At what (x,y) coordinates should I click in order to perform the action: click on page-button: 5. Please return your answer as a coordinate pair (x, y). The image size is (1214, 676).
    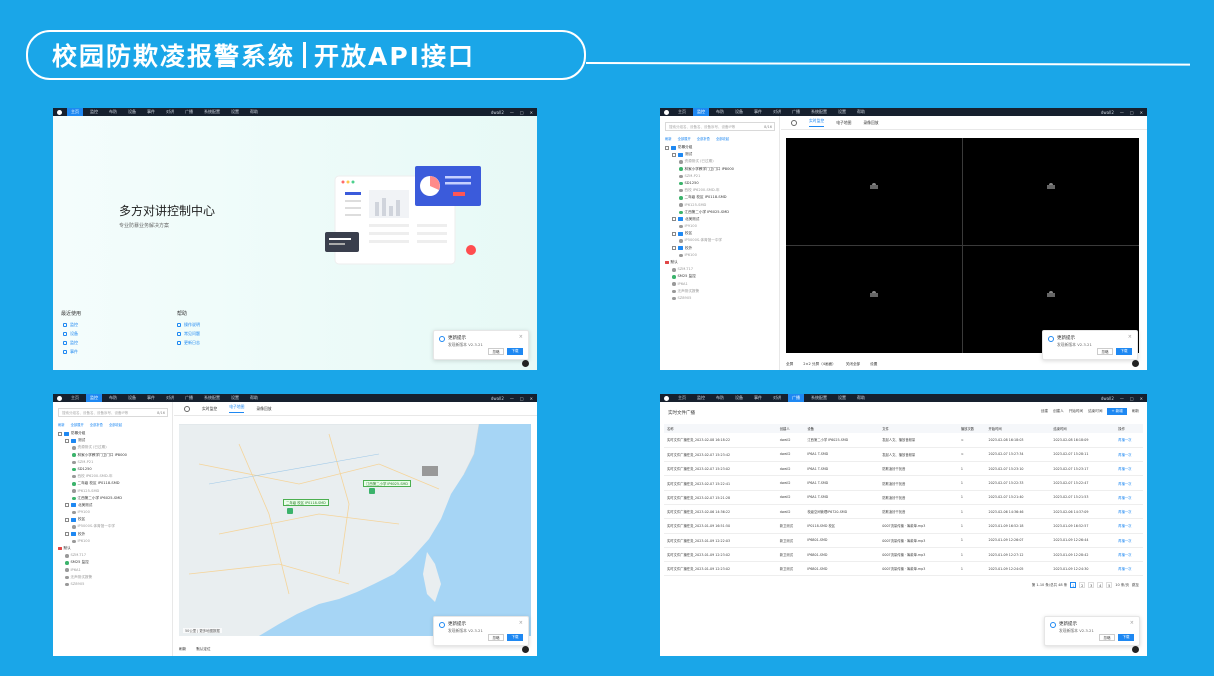
    Looking at the image, I should click on (1109, 585).